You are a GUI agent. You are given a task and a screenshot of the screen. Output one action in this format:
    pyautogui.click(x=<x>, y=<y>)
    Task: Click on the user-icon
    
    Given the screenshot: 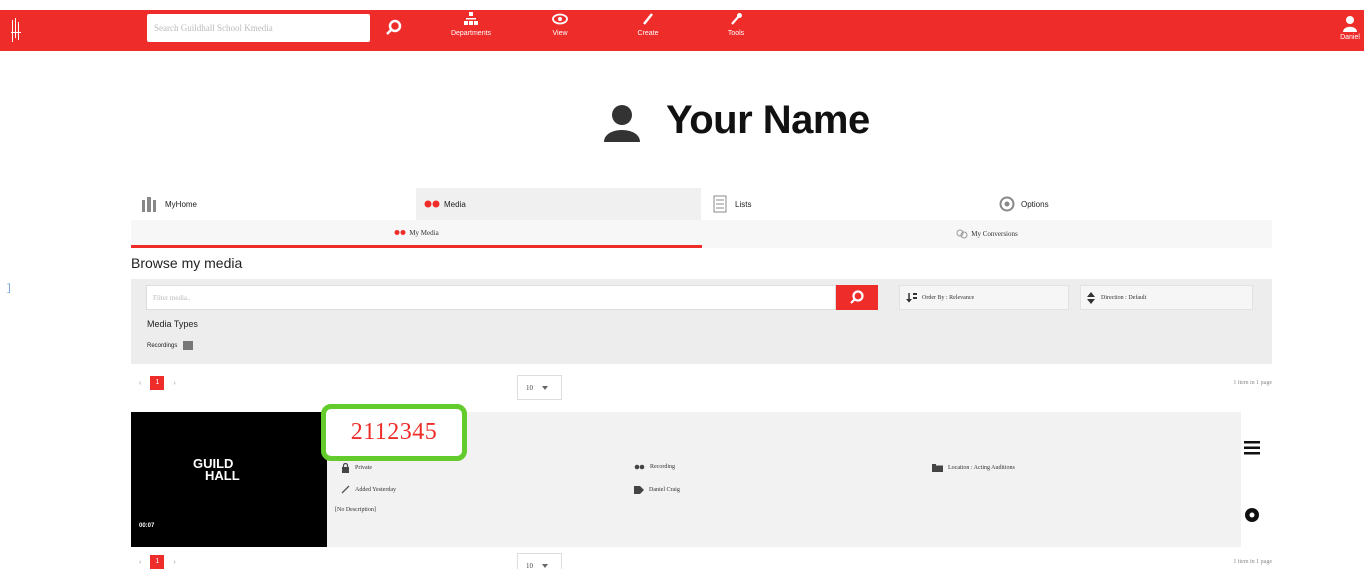 What is the action you would take?
    pyautogui.click(x=1350, y=24)
    